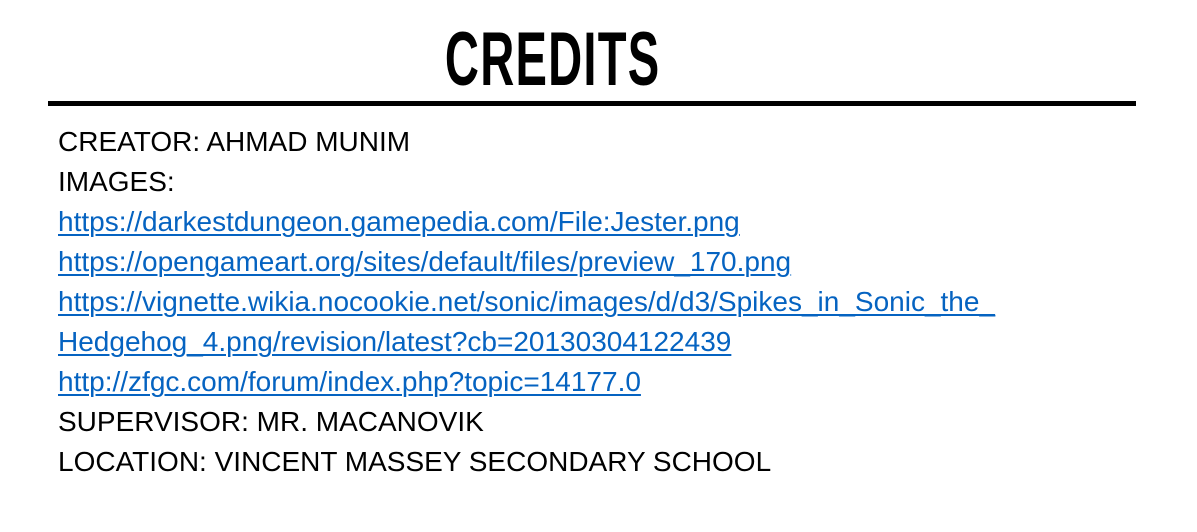 The image size is (1197, 532). I want to click on images-label: IMAGES:, so click(116, 181).